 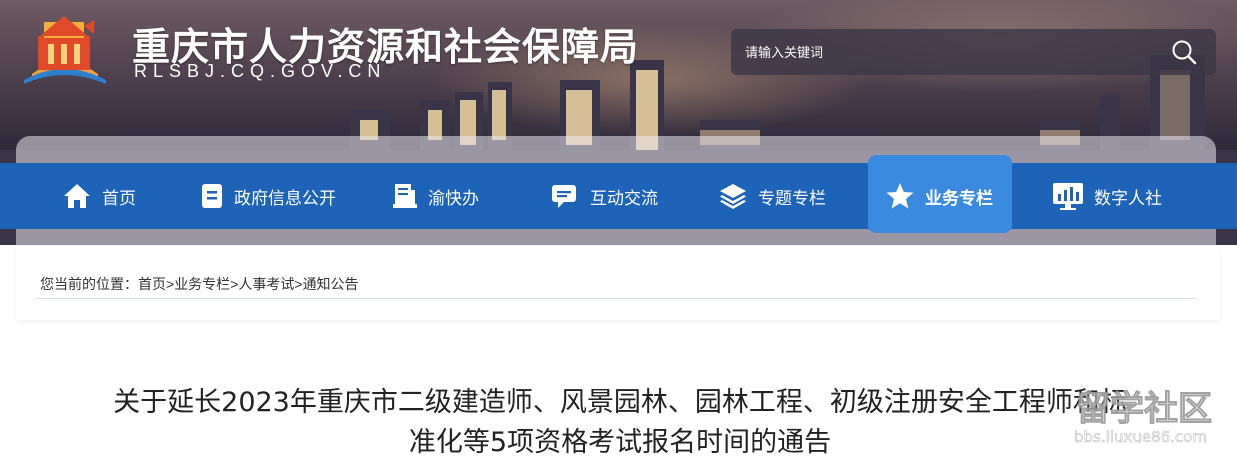 I want to click on nav-item-home: 首页, so click(x=99, y=196).